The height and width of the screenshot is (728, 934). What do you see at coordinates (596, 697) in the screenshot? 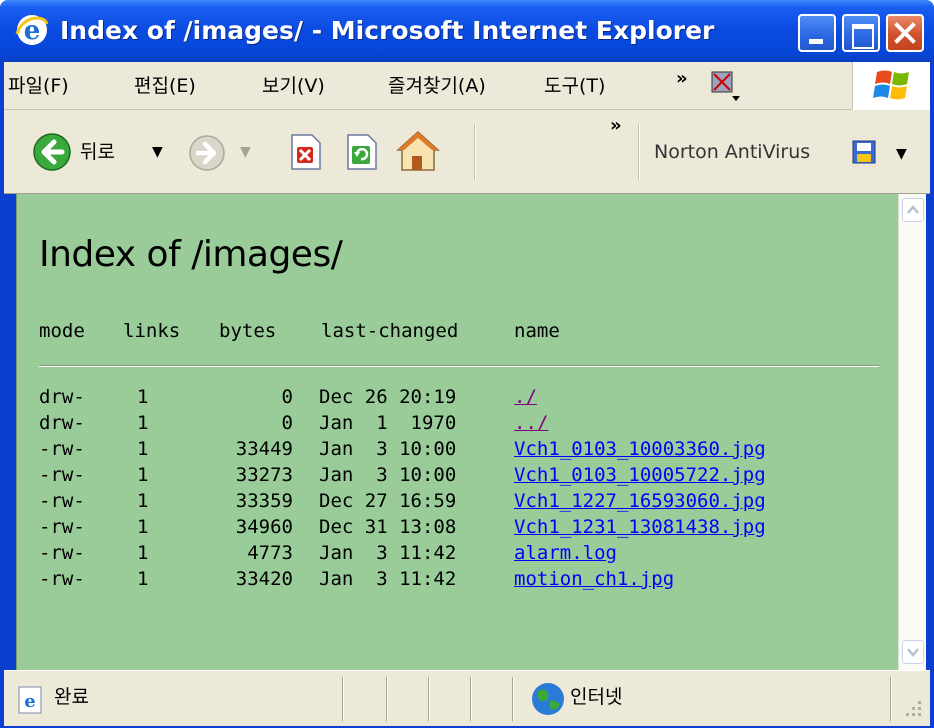
I see `status-zone: 인터넷` at bounding box center [596, 697].